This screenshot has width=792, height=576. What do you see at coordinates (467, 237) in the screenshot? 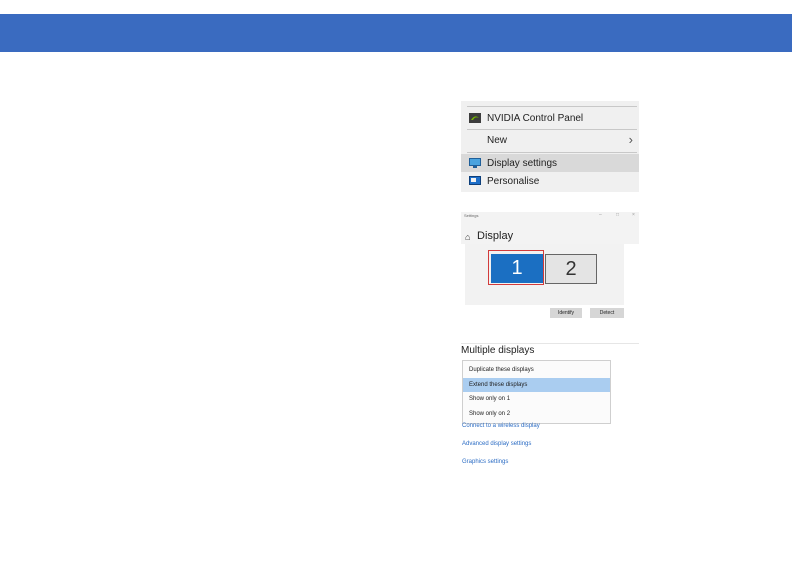
I see `home-icon: ⌂` at bounding box center [467, 237].